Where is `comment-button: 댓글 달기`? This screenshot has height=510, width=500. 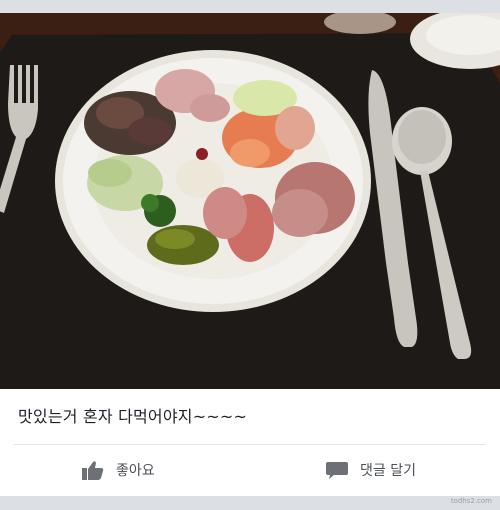 comment-button: 댓글 달기 is located at coordinates (371, 470).